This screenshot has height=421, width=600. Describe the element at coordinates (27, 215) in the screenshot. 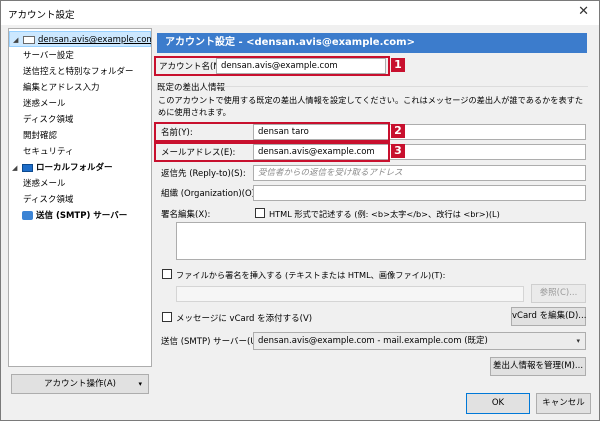

I see `outgoing-server-icon` at that location.